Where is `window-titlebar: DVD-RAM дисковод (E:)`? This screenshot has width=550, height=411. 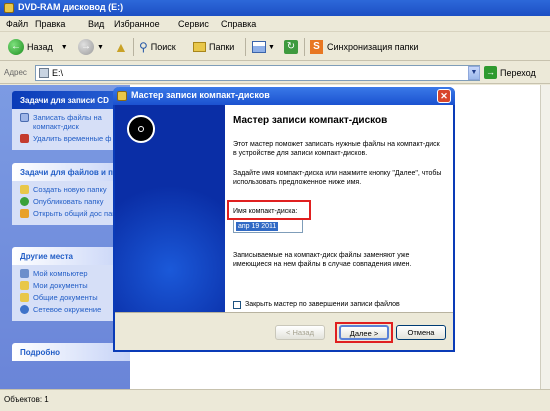 window-titlebar: DVD-RAM дисковод (E:) is located at coordinates (275, 8).